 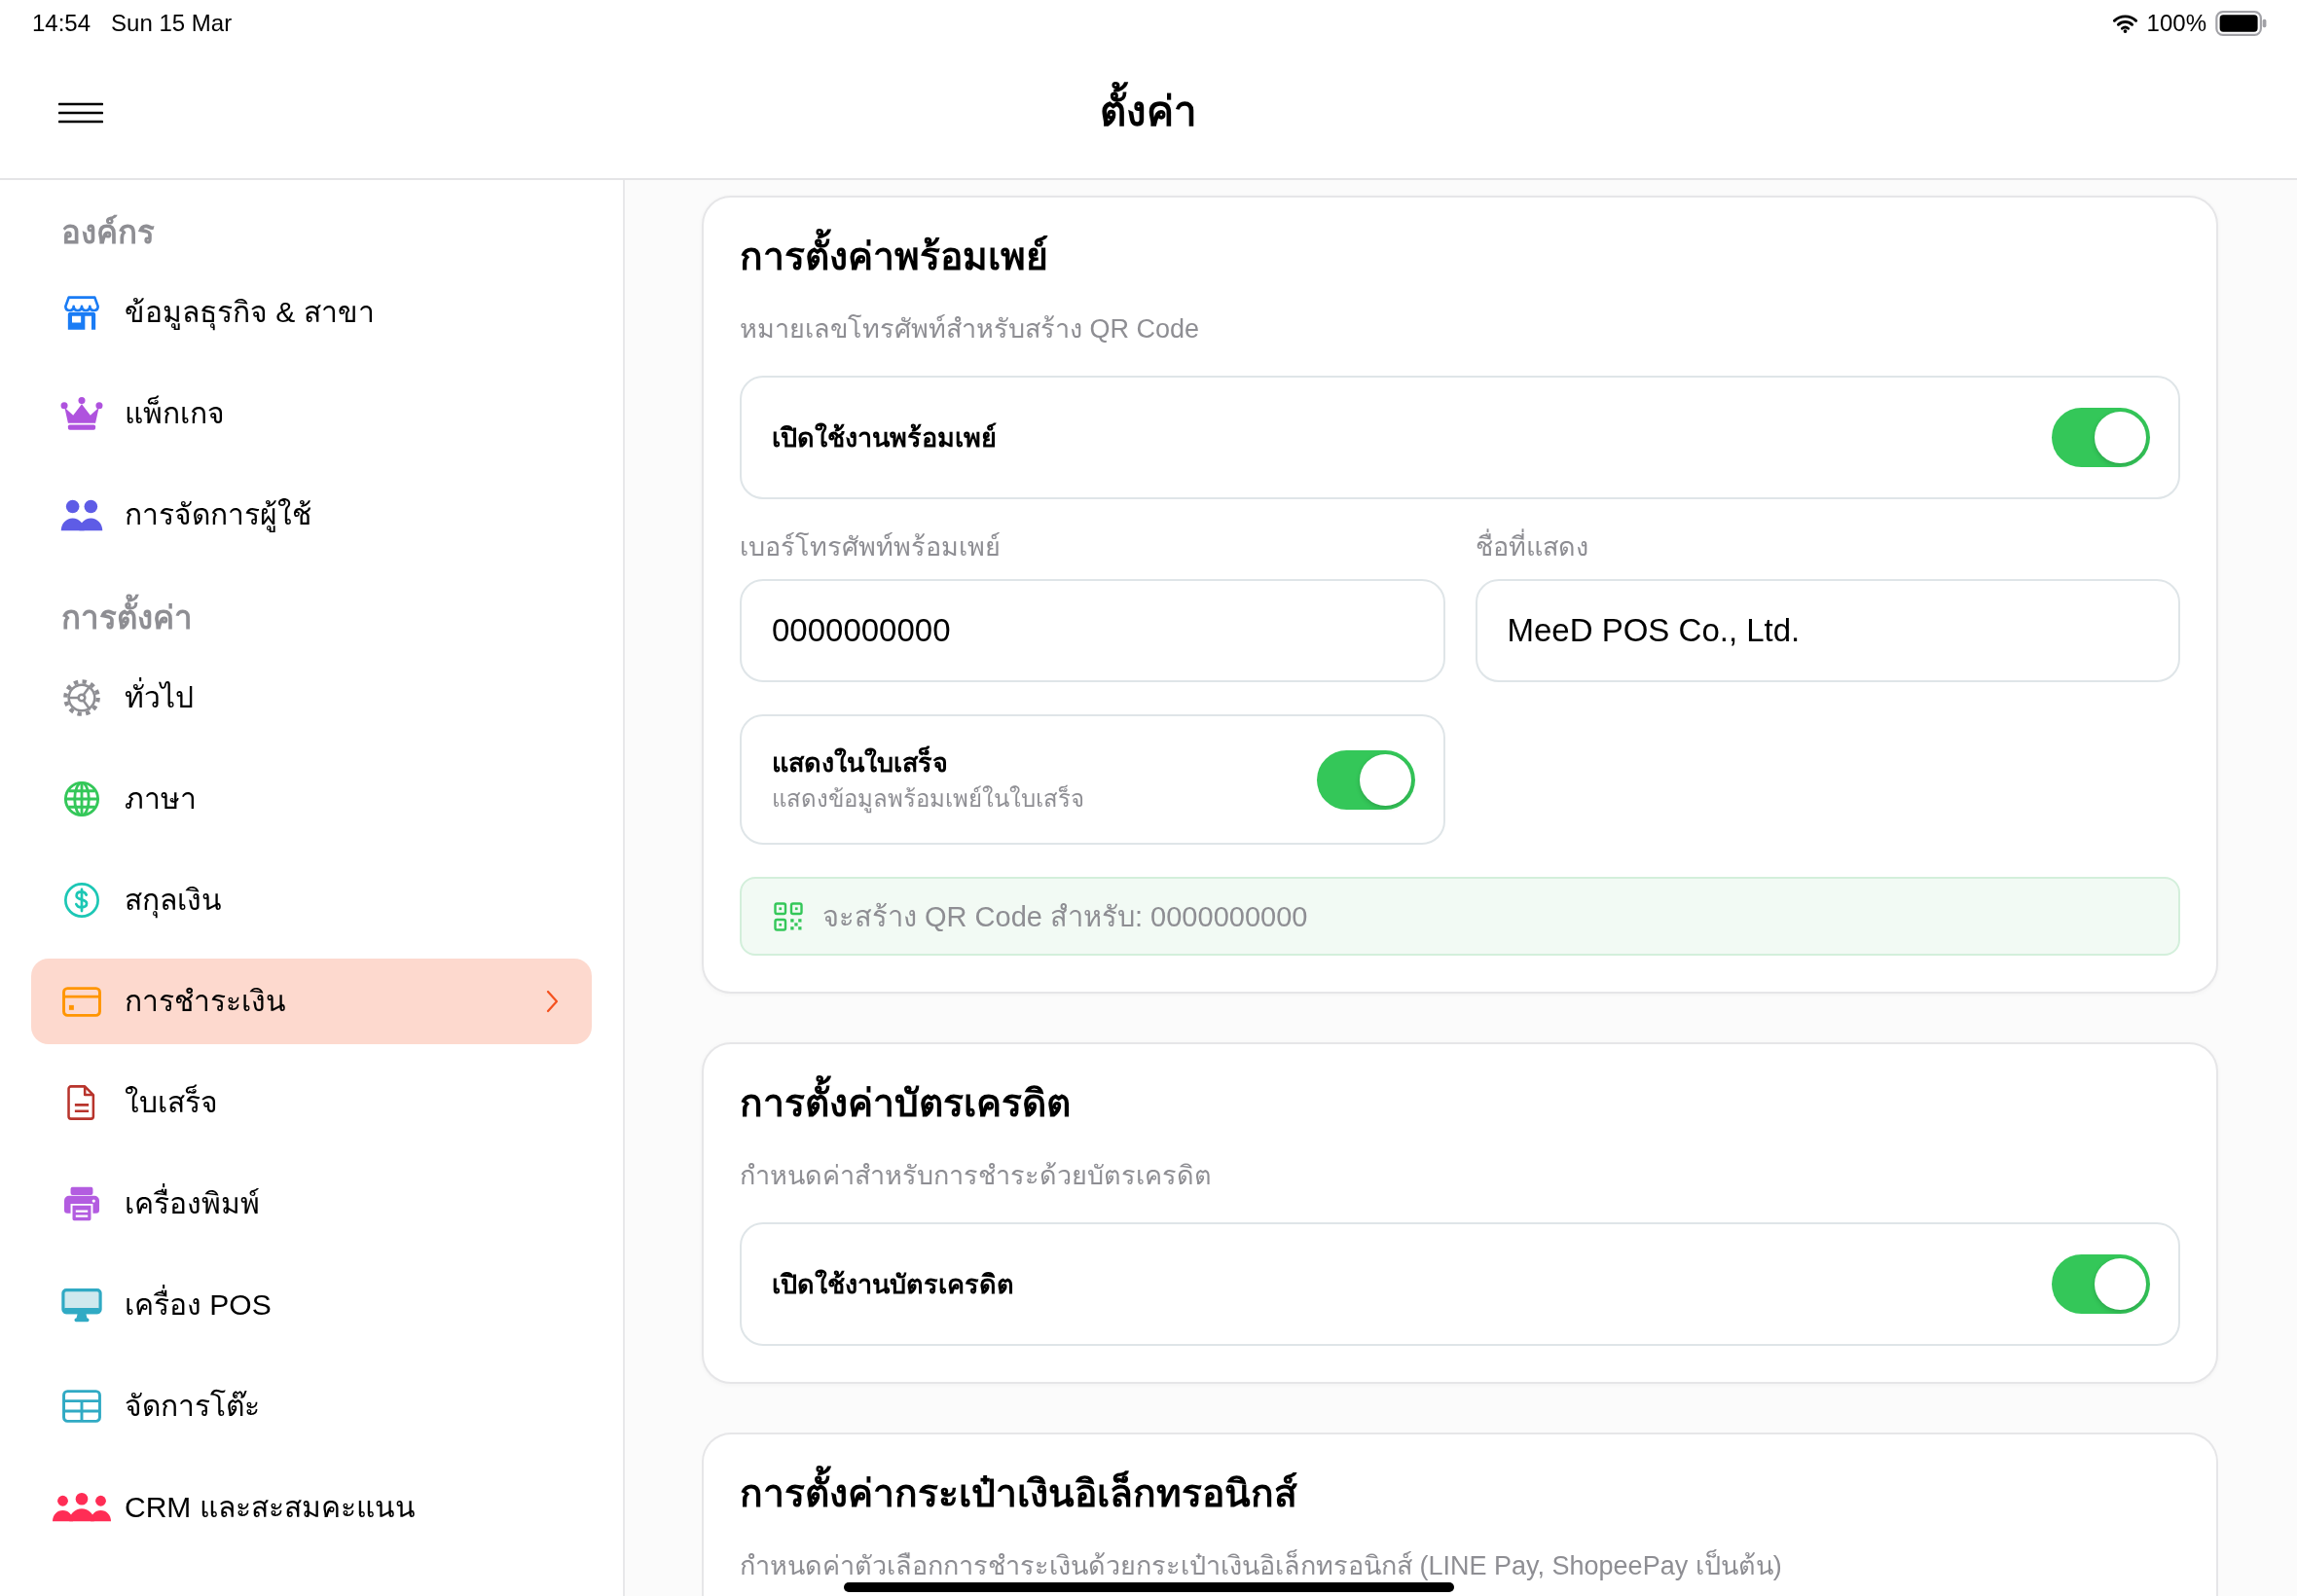 I want to click on menu-icon, so click(x=81, y=112).